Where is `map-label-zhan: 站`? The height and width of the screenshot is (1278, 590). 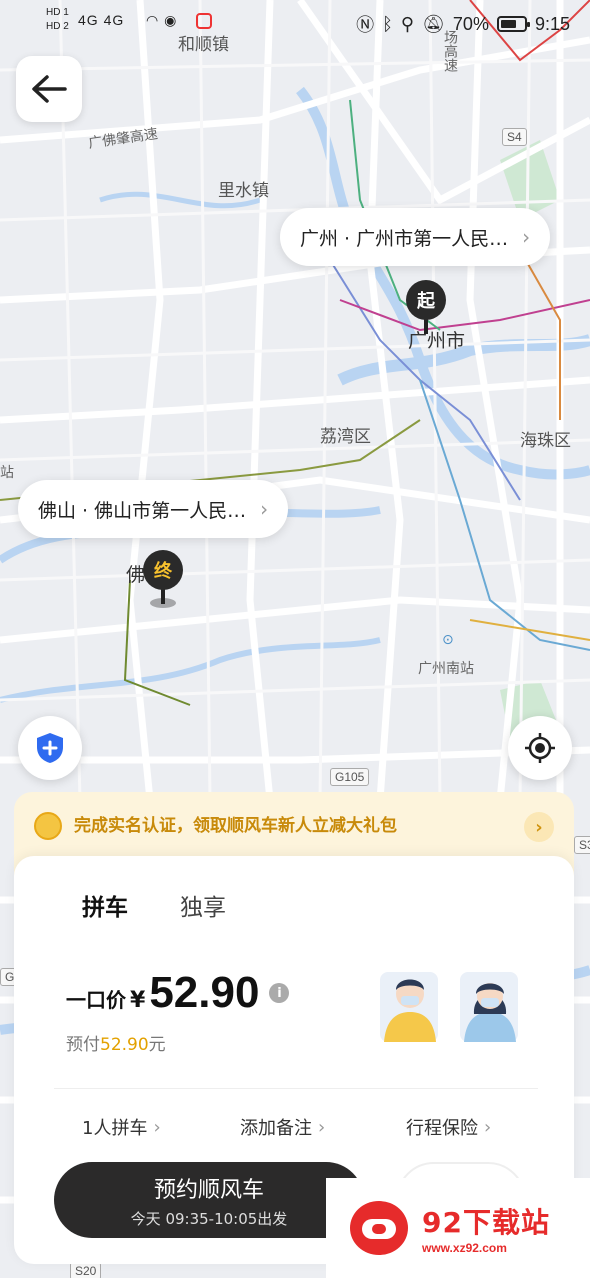
map-label-zhan: 站 is located at coordinates (7, 473).